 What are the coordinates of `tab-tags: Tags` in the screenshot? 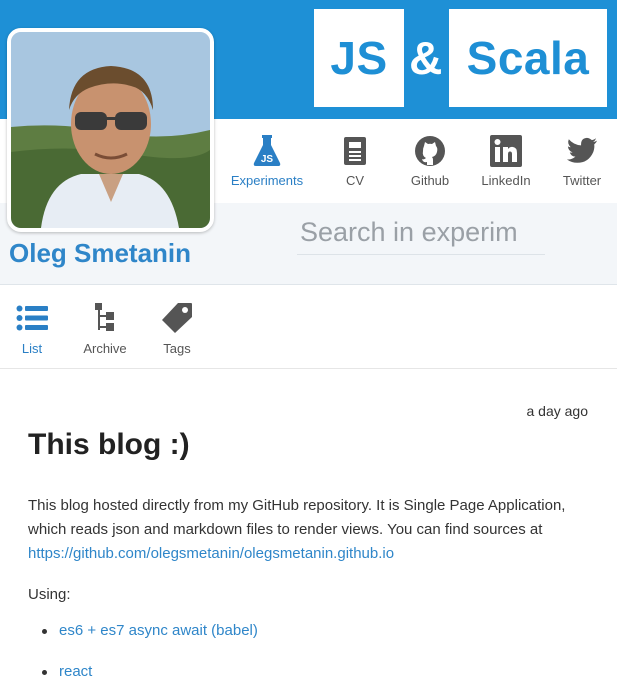 It's located at (177, 328).